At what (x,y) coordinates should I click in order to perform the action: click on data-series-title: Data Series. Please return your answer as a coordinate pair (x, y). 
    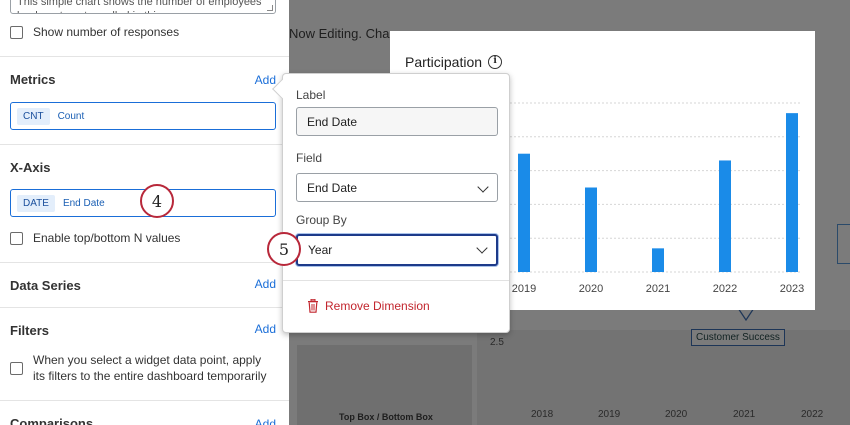
    Looking at the image, I should click on (45, 285).